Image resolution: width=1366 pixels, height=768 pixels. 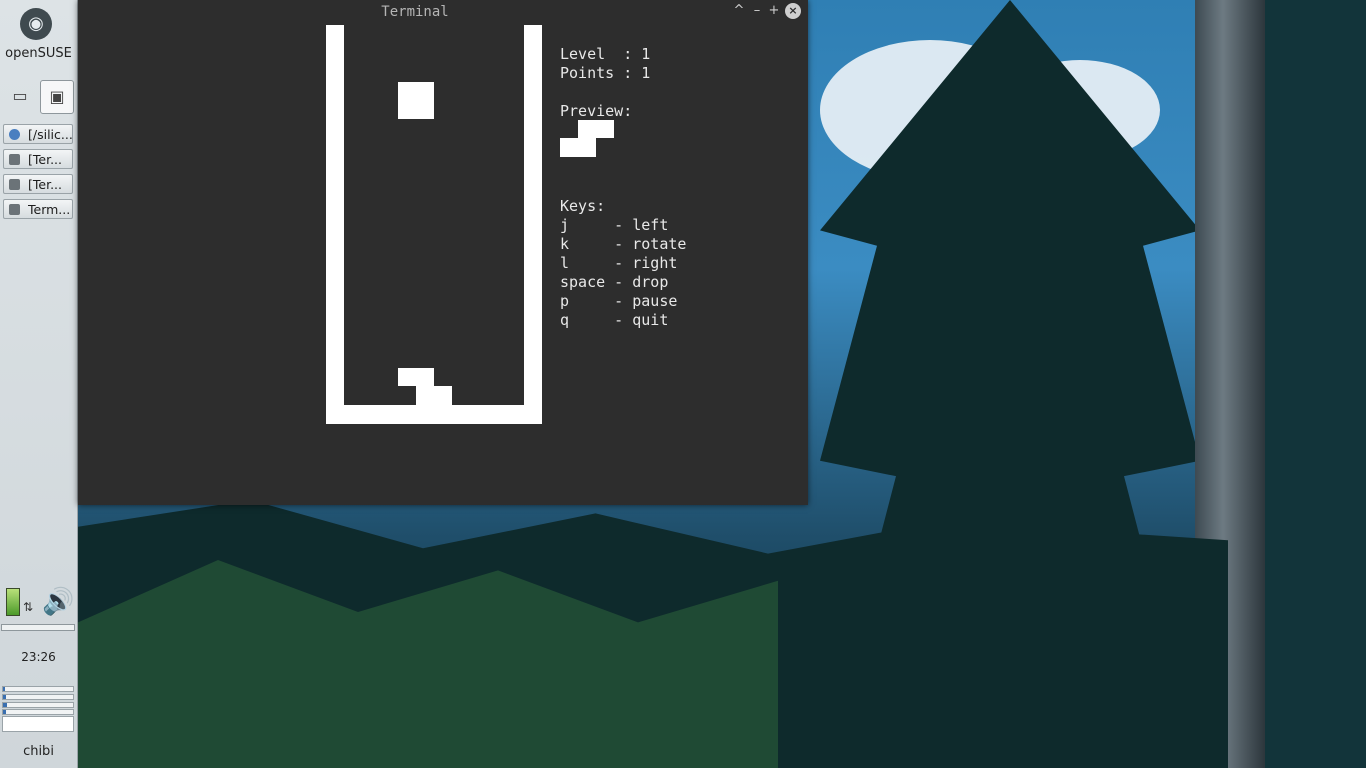 I want to click on camera-icon: ▣, so click(x=57, y=96).